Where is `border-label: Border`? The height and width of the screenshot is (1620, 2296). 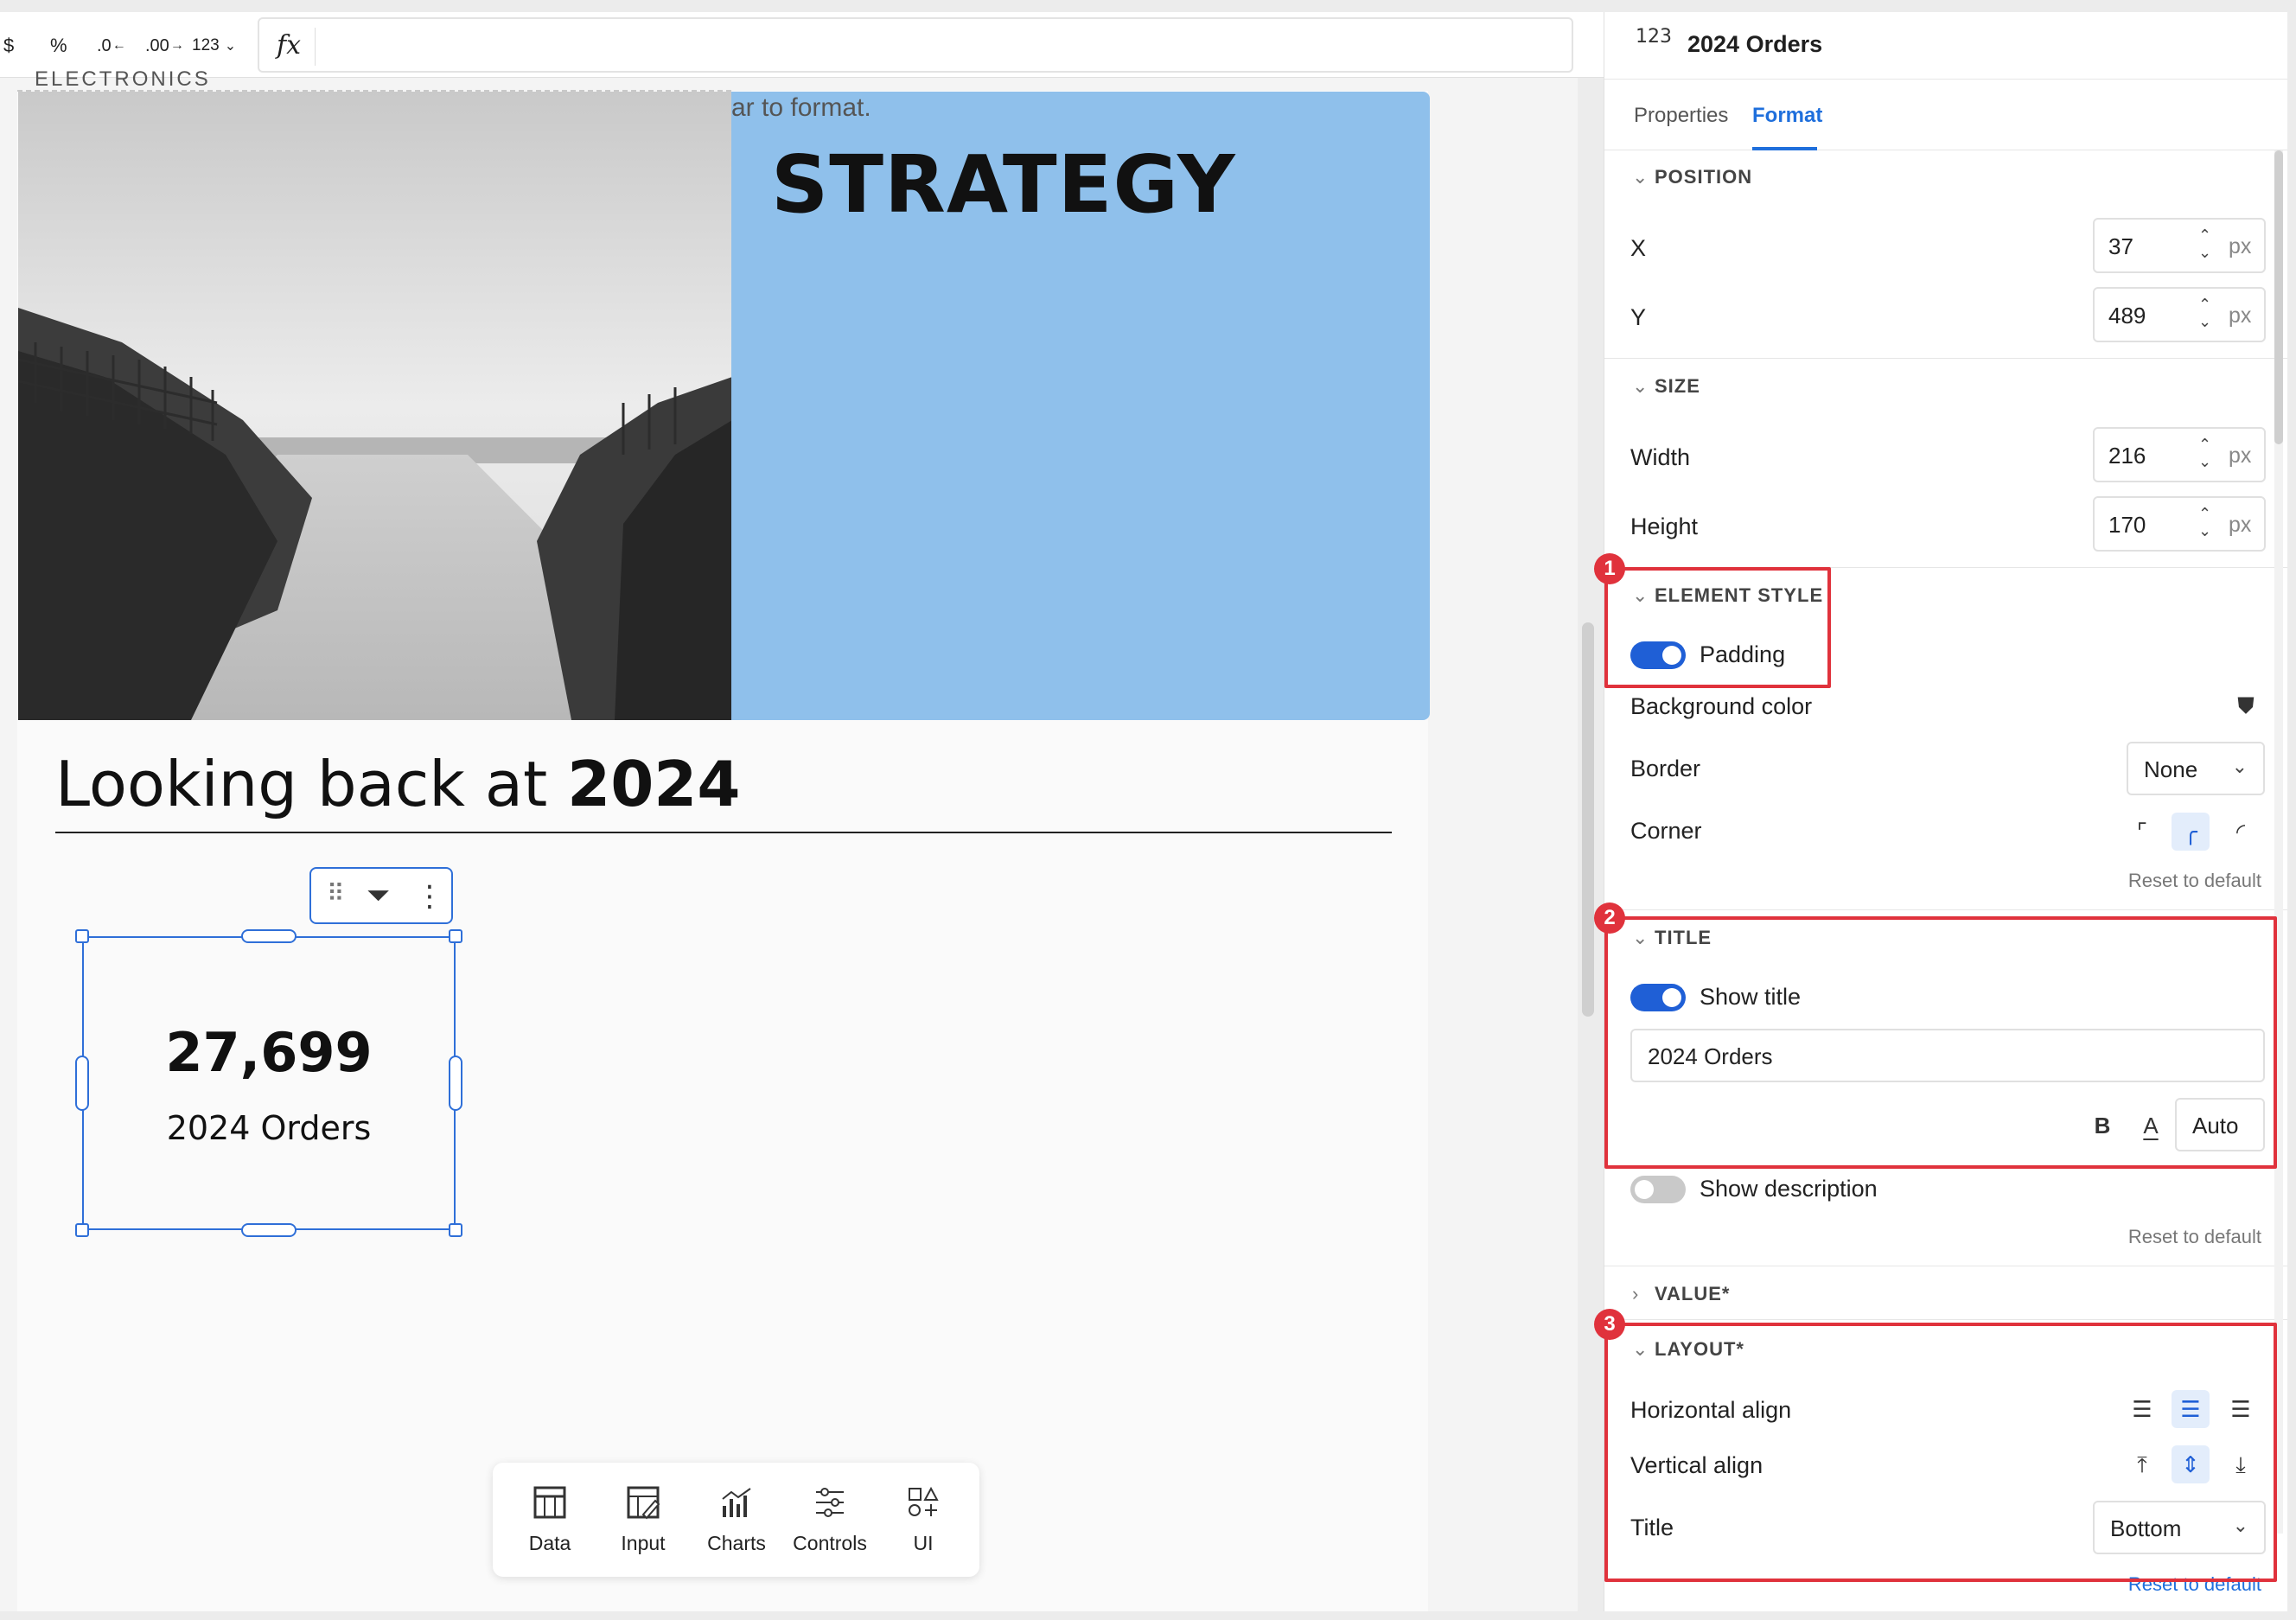 border-label: Border is located at coordinates (1665, 768).